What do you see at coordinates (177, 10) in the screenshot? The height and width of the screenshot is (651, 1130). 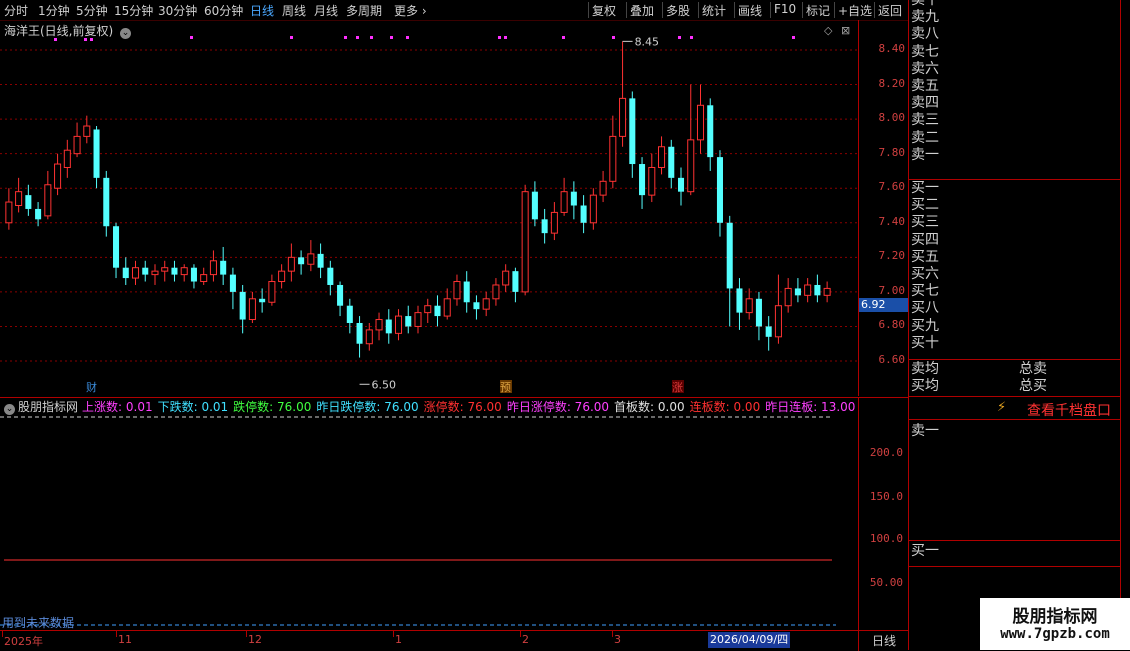 I see `period-tab-4: 30分钟` at bounding box center [177, 10].